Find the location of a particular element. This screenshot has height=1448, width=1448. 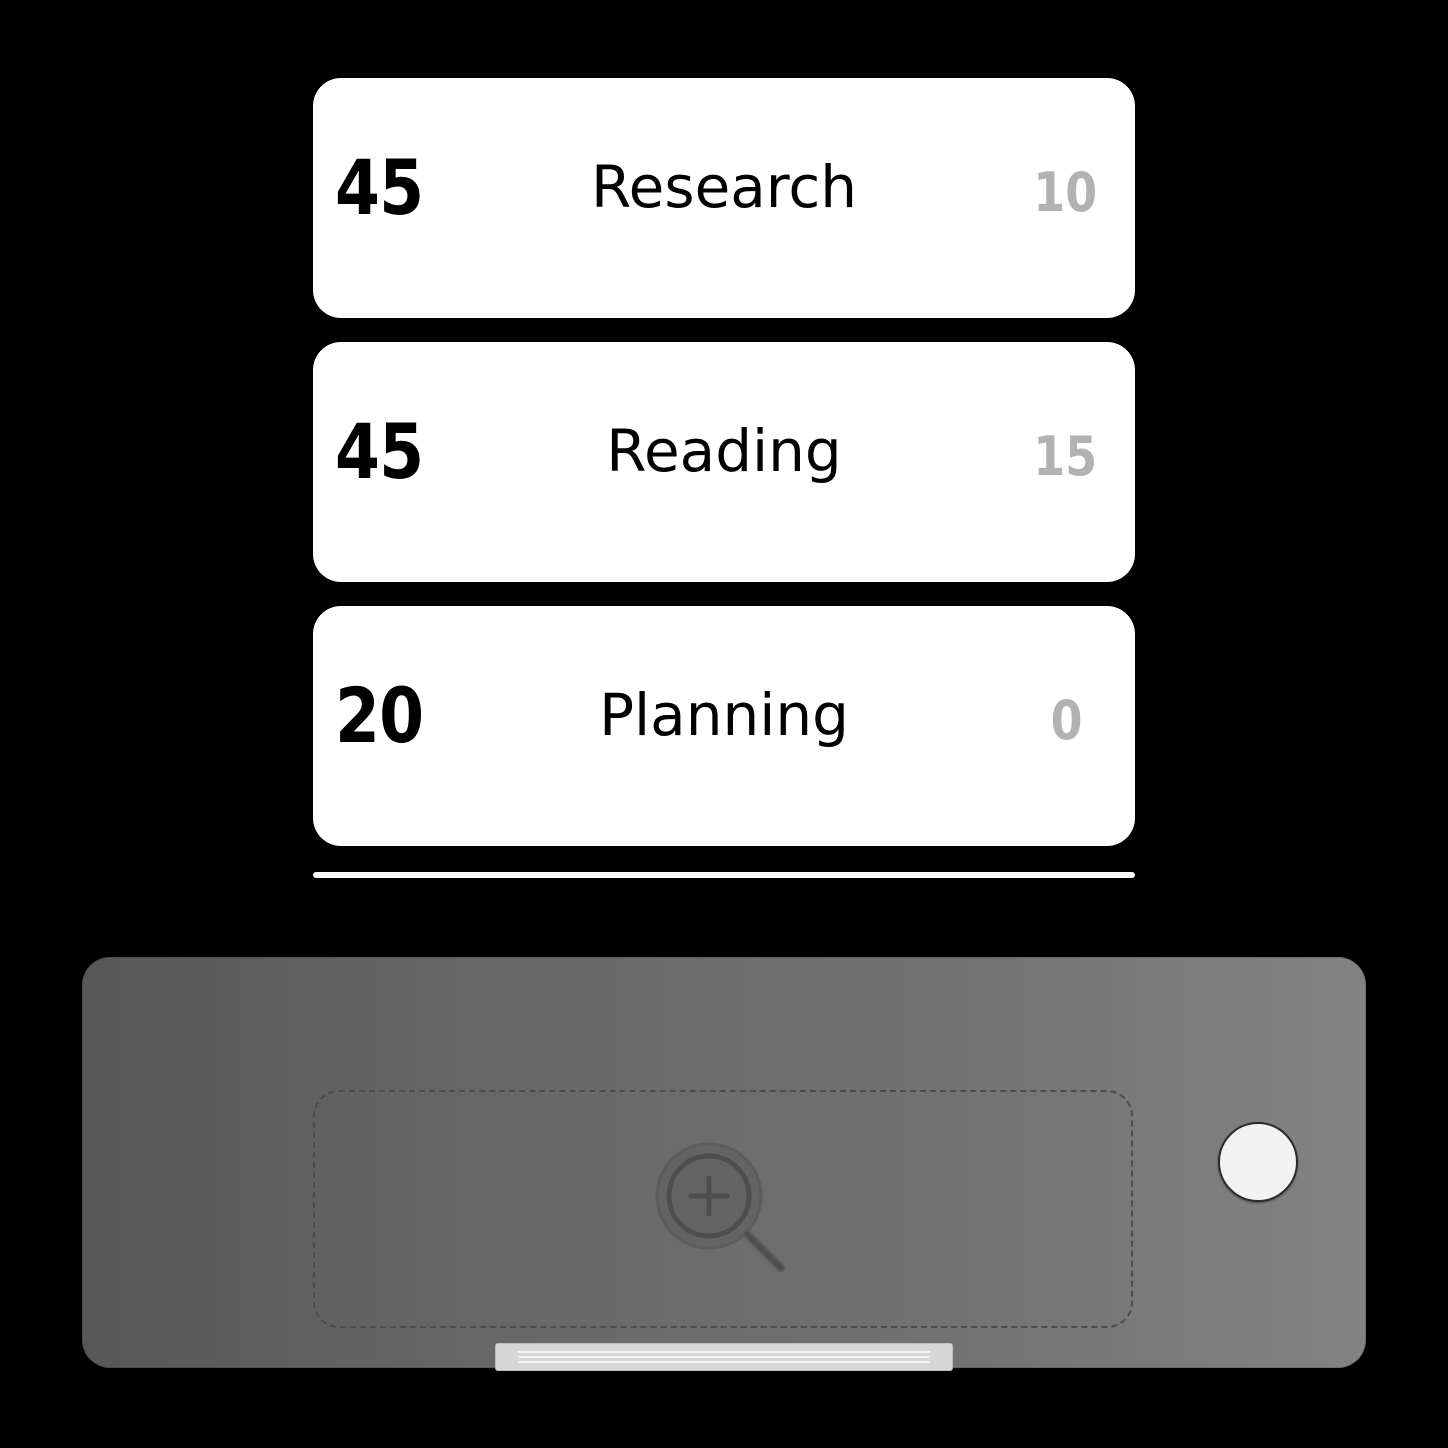

task-name: Reading is located at coordinates (724, 451).